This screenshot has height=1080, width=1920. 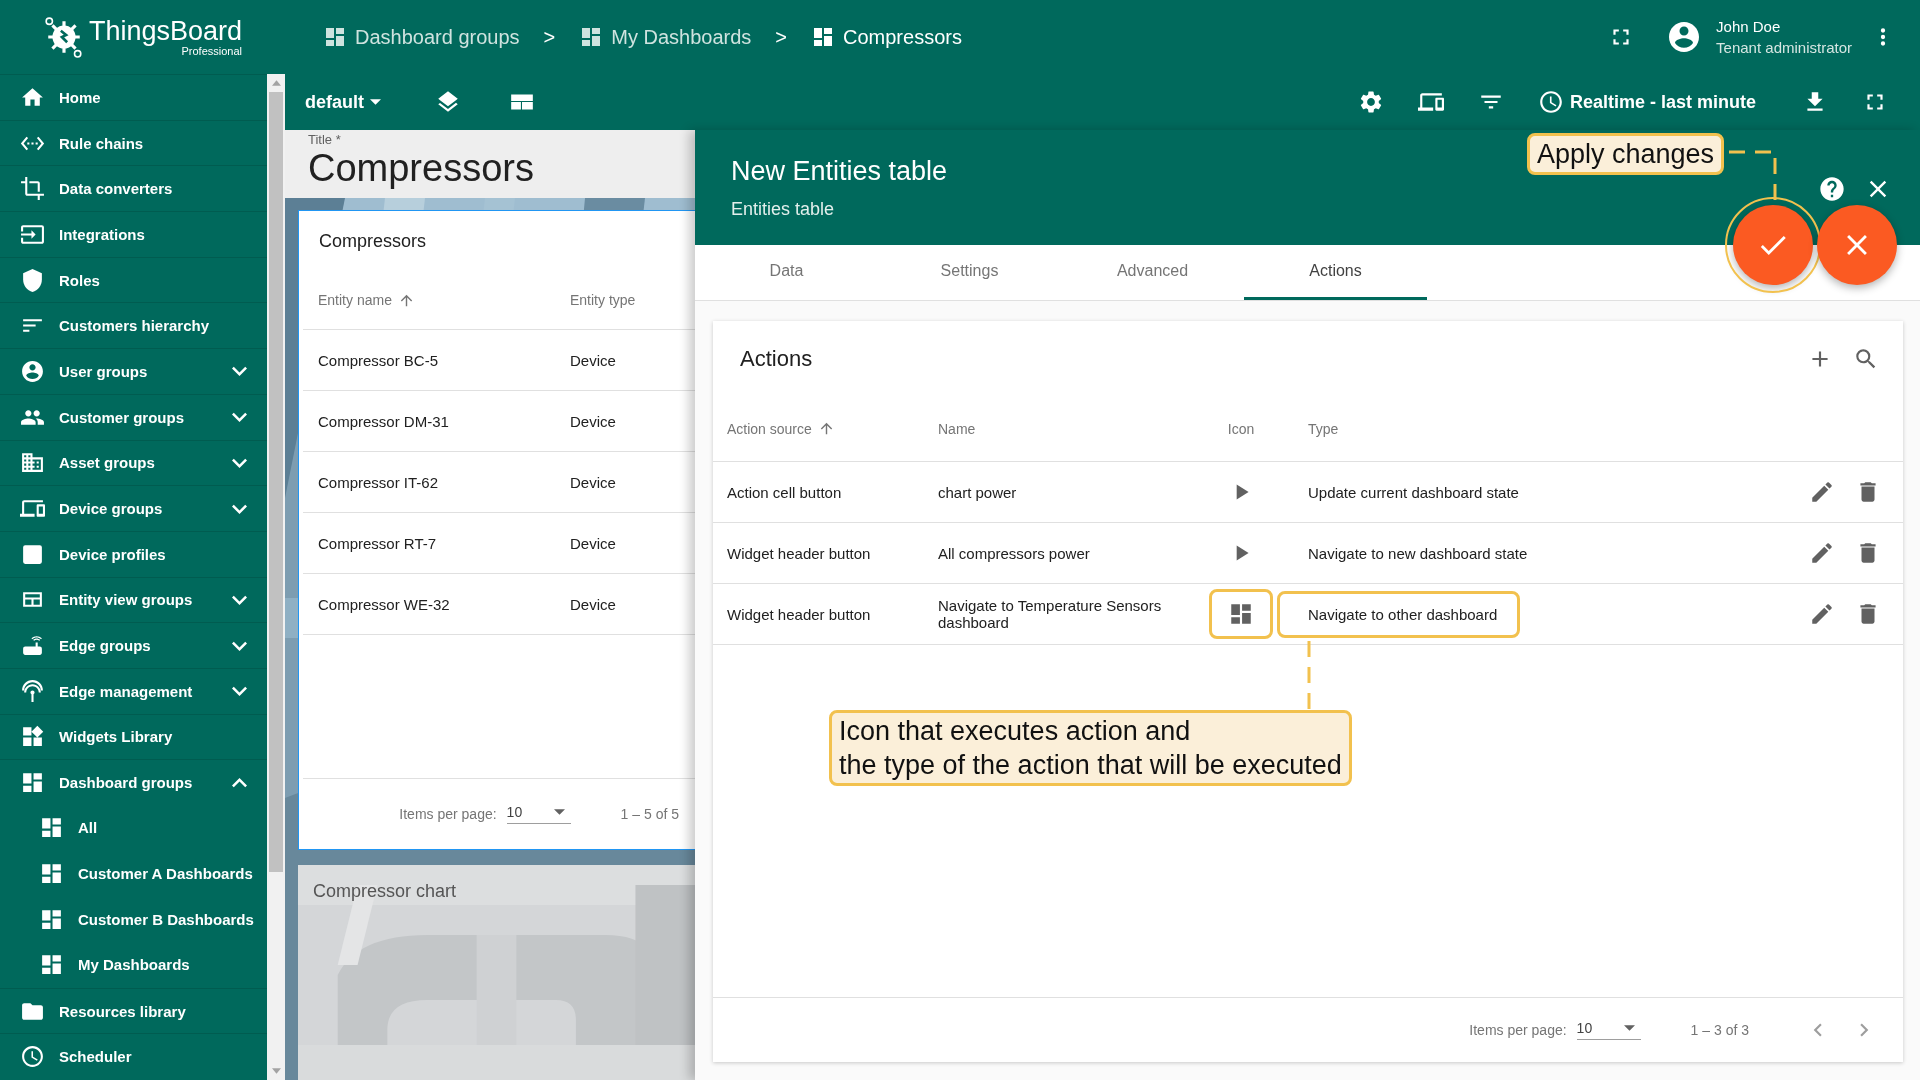 What do you see at coordinates (133, 736) in the screenshot?
I see `sidebar-item: Widgets Library` at bounding box center [133, 736].